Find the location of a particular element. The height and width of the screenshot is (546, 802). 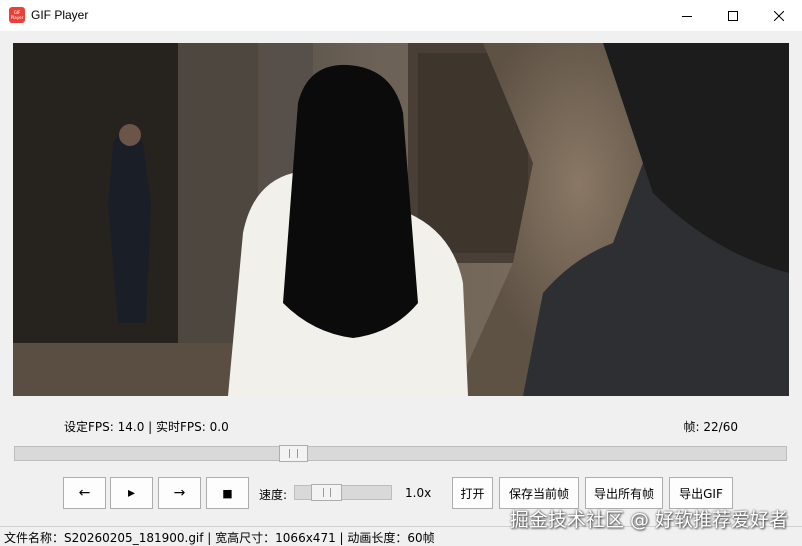

speed-label: 速度: is located at coordinates (273, 495).